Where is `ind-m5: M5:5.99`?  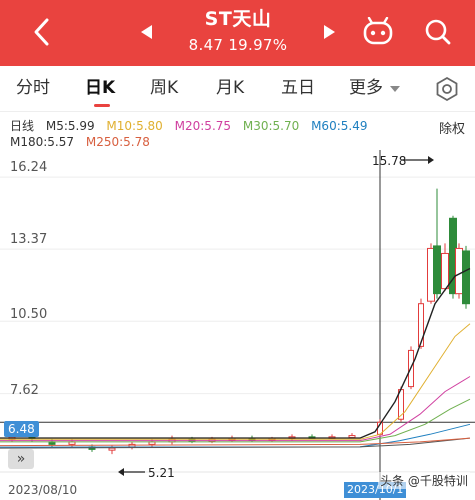 ind-m5: M5:5.99 is located at coordinates (70, 126).